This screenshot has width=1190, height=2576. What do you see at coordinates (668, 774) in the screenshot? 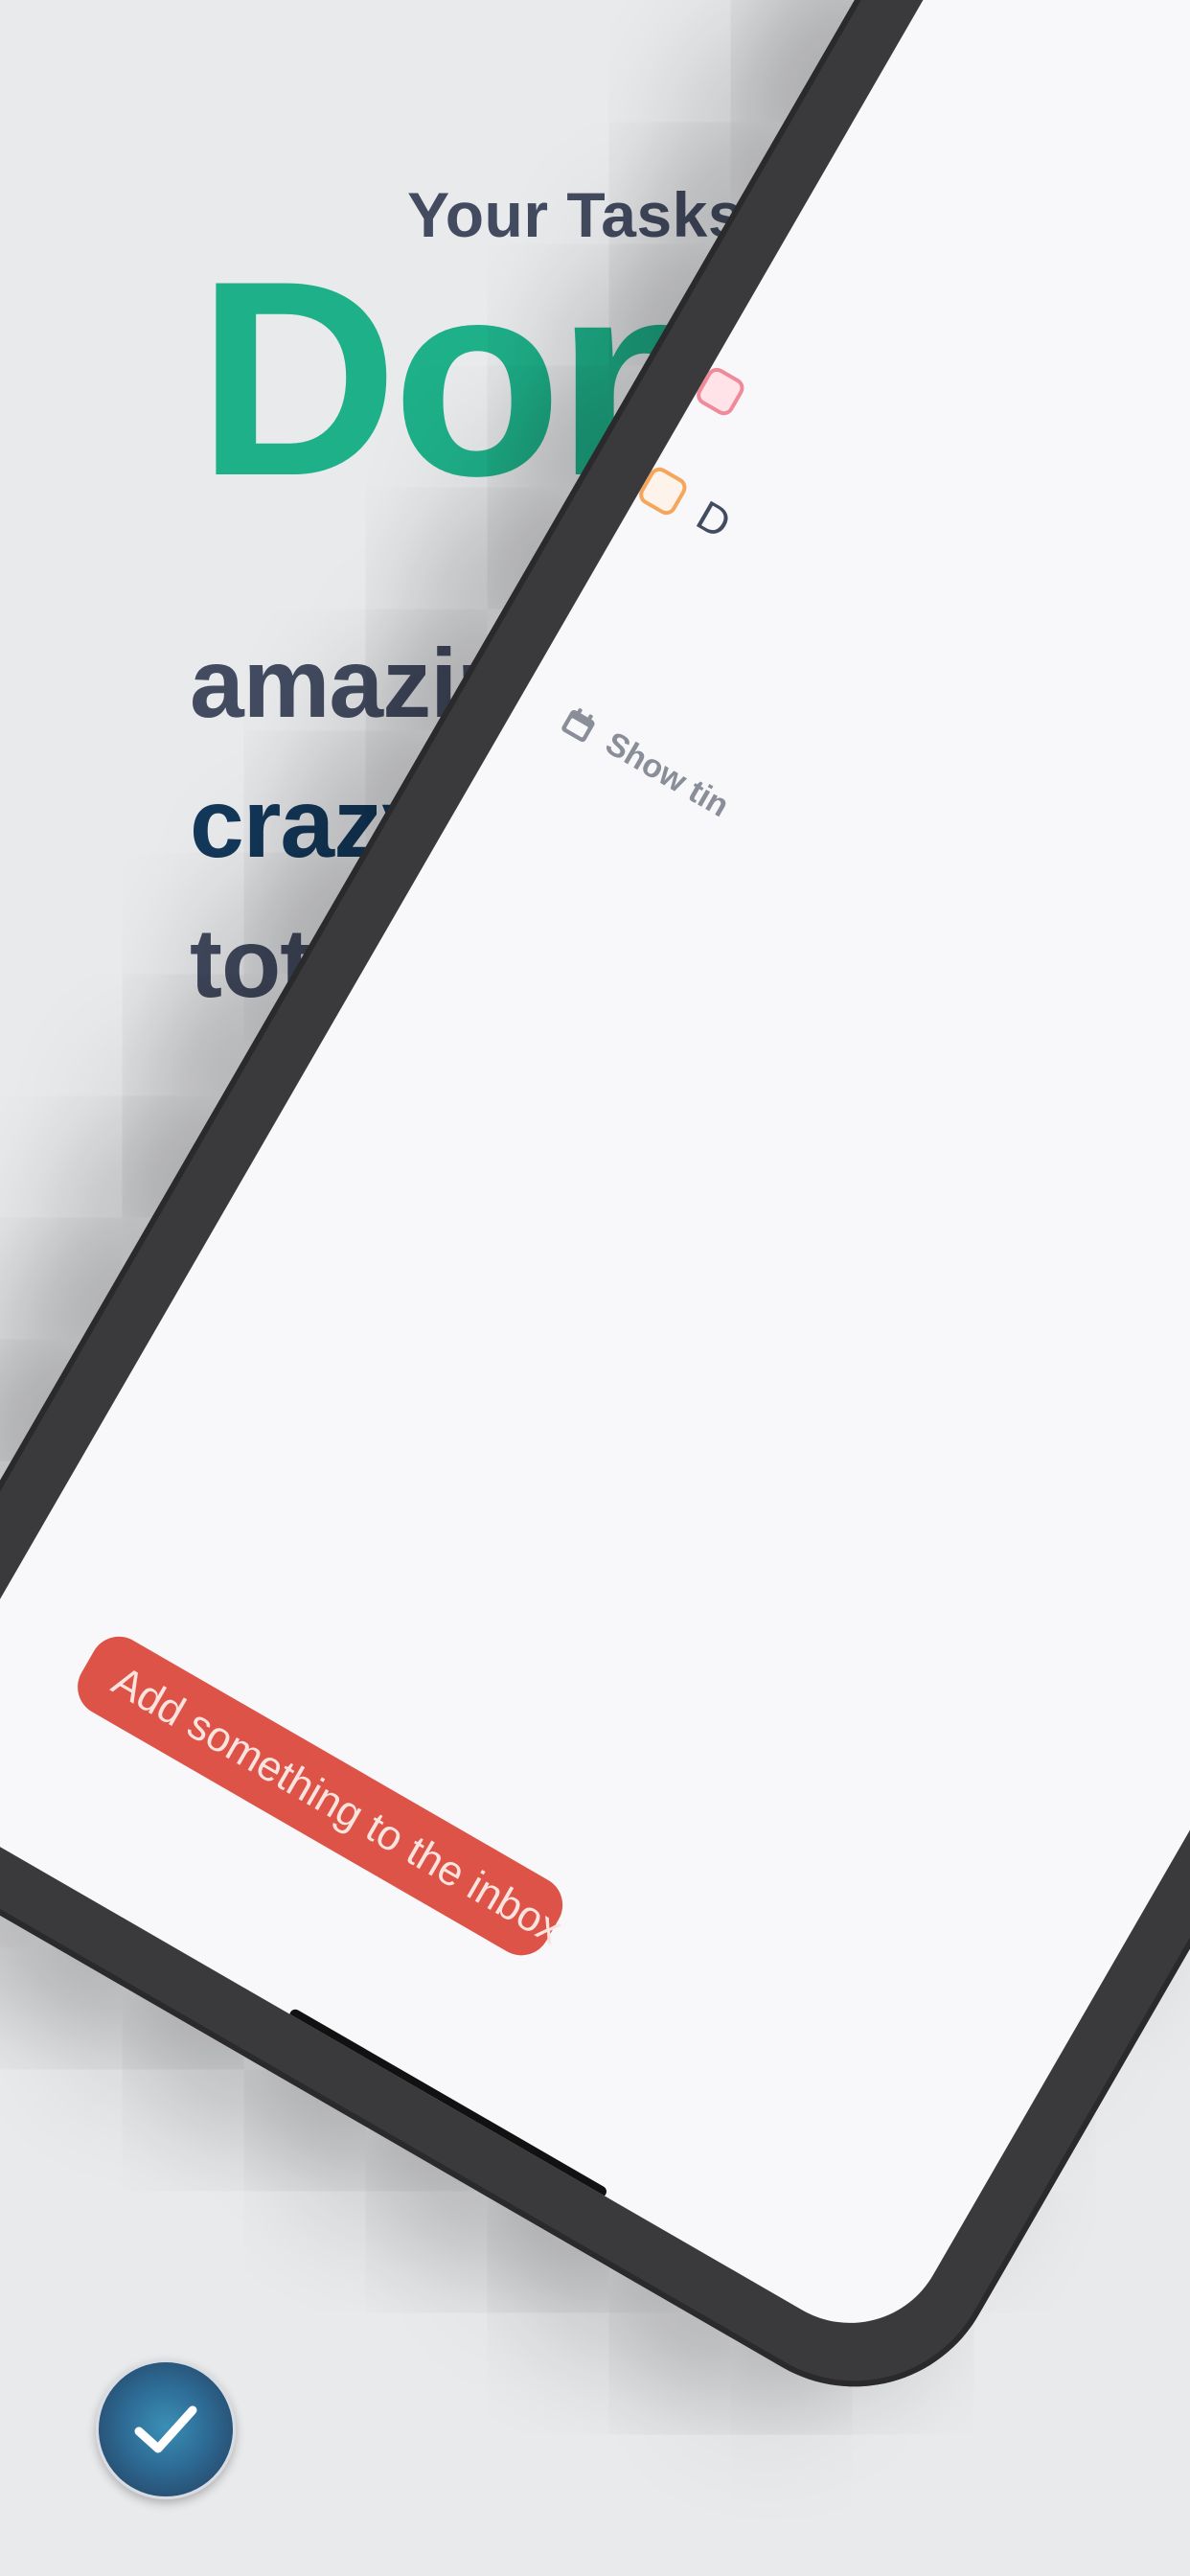
I see `show-time-label: Show tin` at bounding box center [668, 774].